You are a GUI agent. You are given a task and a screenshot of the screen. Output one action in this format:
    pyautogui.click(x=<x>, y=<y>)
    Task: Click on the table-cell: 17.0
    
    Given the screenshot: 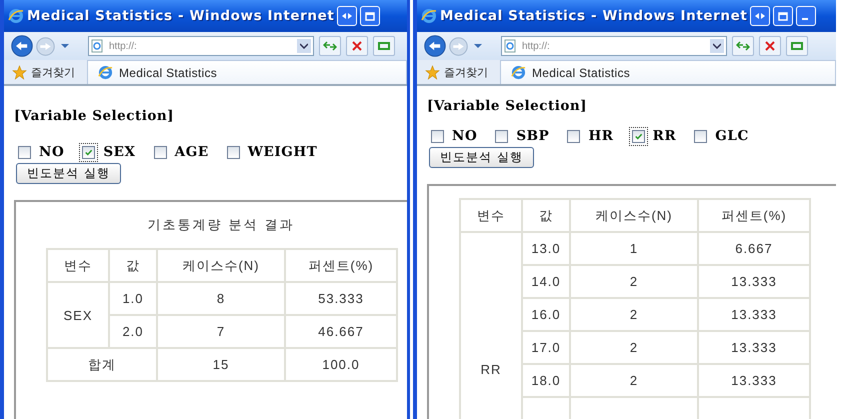 What is the action you would take?
    pyautogui.click(x=546, y=347)
    